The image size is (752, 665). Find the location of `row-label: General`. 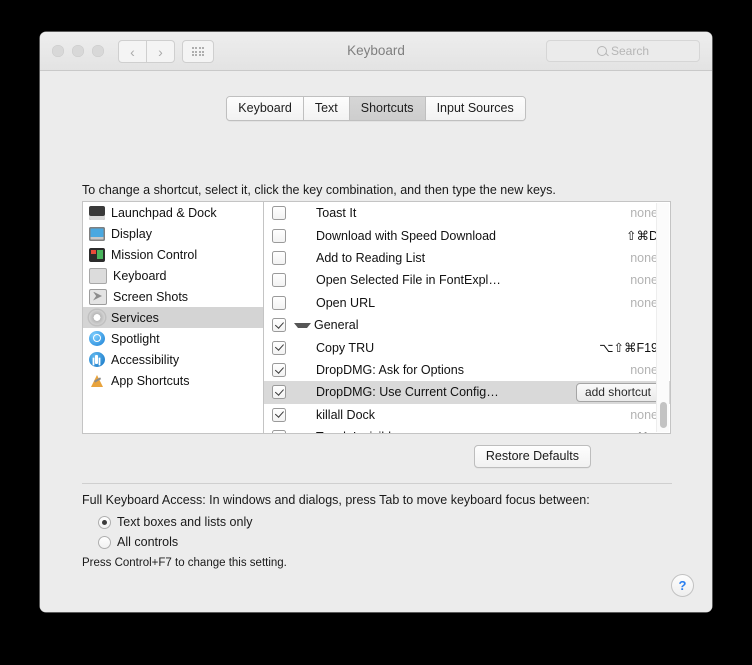

row-label: General is located at coordinates (336, 325).